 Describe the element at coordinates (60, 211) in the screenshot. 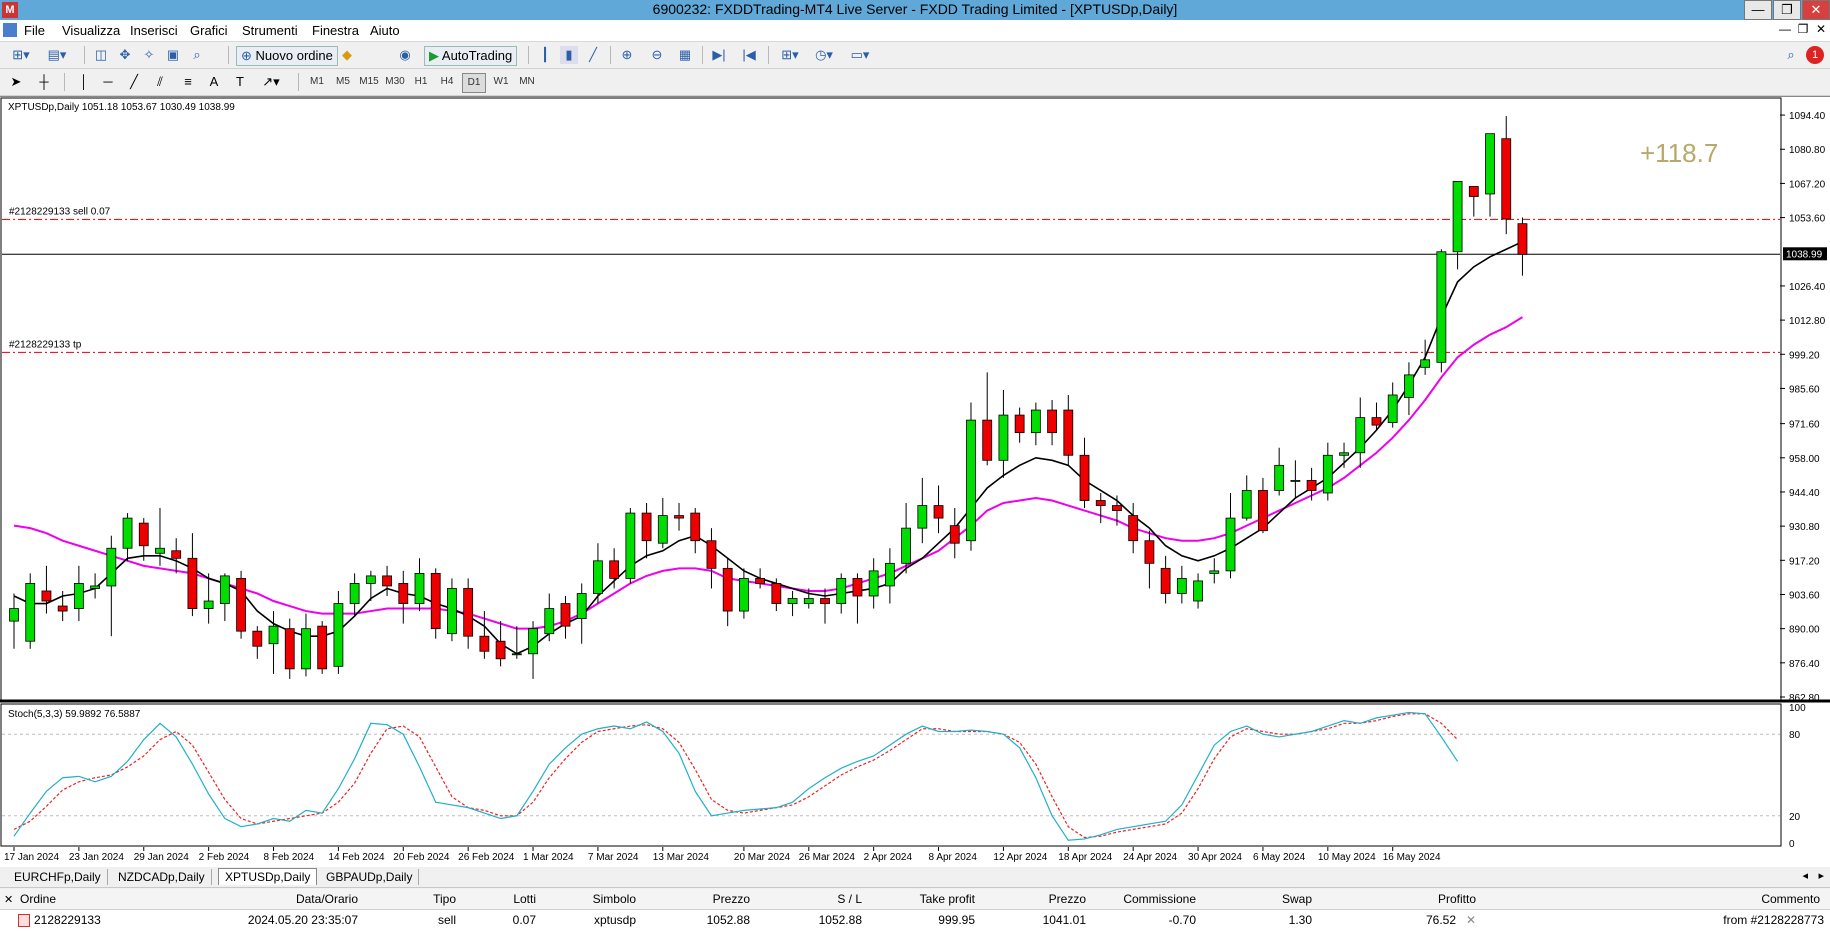

I see `order-sell-label: #2128229133 sell 0.07` at that location.